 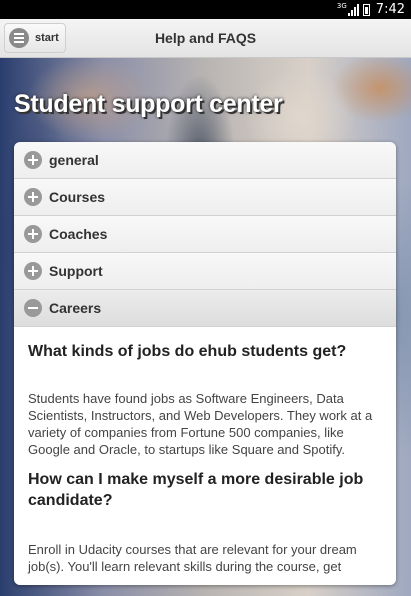 I want to click on accordion-item-label: Coaches, so click(x=78, y=234).